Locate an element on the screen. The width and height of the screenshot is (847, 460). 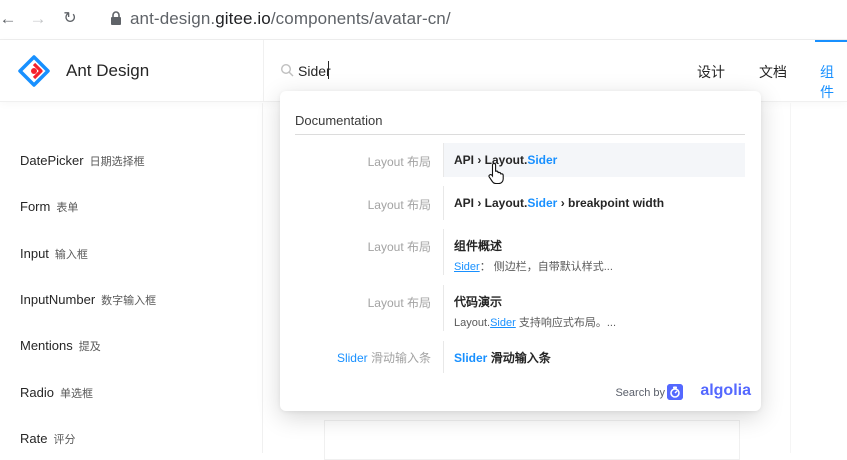
sidebar-item-label: Form is located at coordinates (35, 206).